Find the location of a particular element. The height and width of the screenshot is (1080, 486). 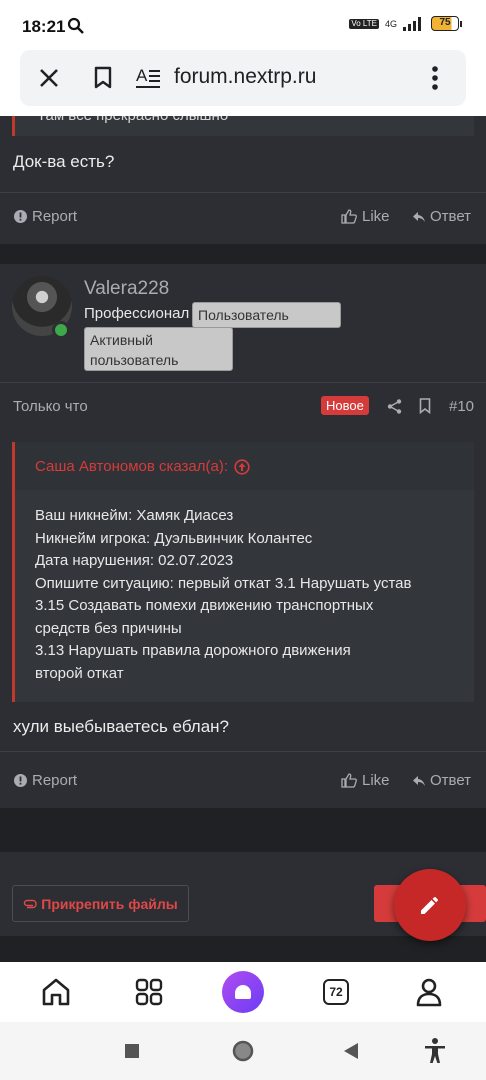

svg-text: A is located at coordinates (142, 75).